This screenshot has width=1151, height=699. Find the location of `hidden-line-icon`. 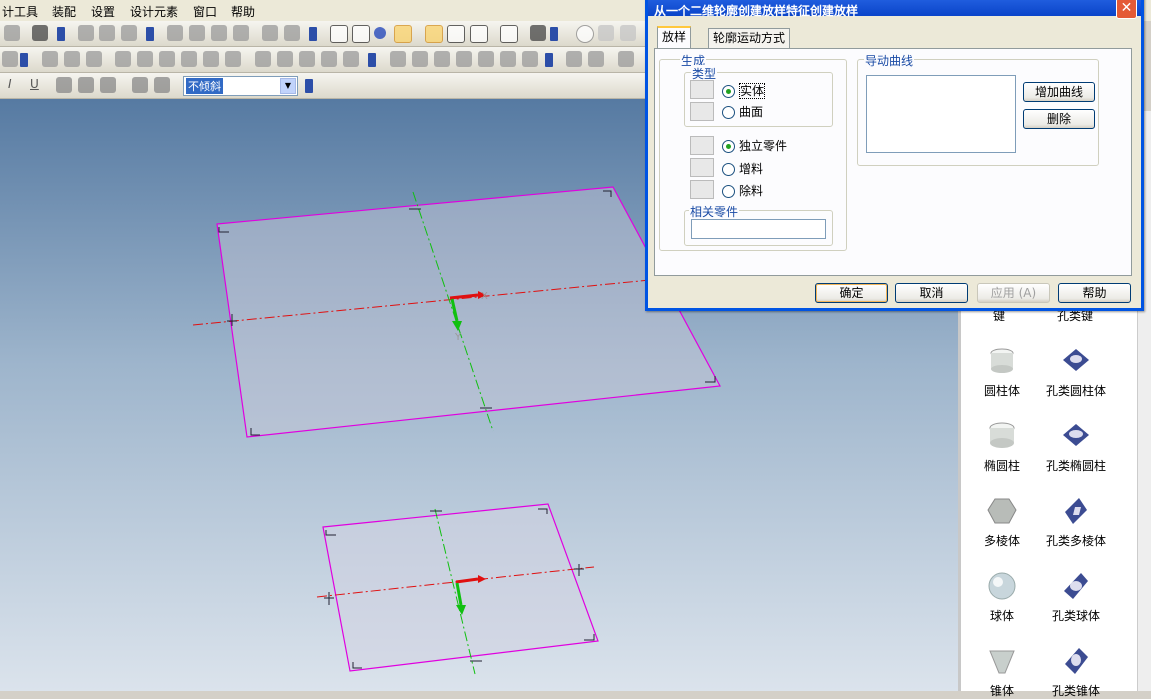

hidden-line-icon is located at coordinates (361, 34).